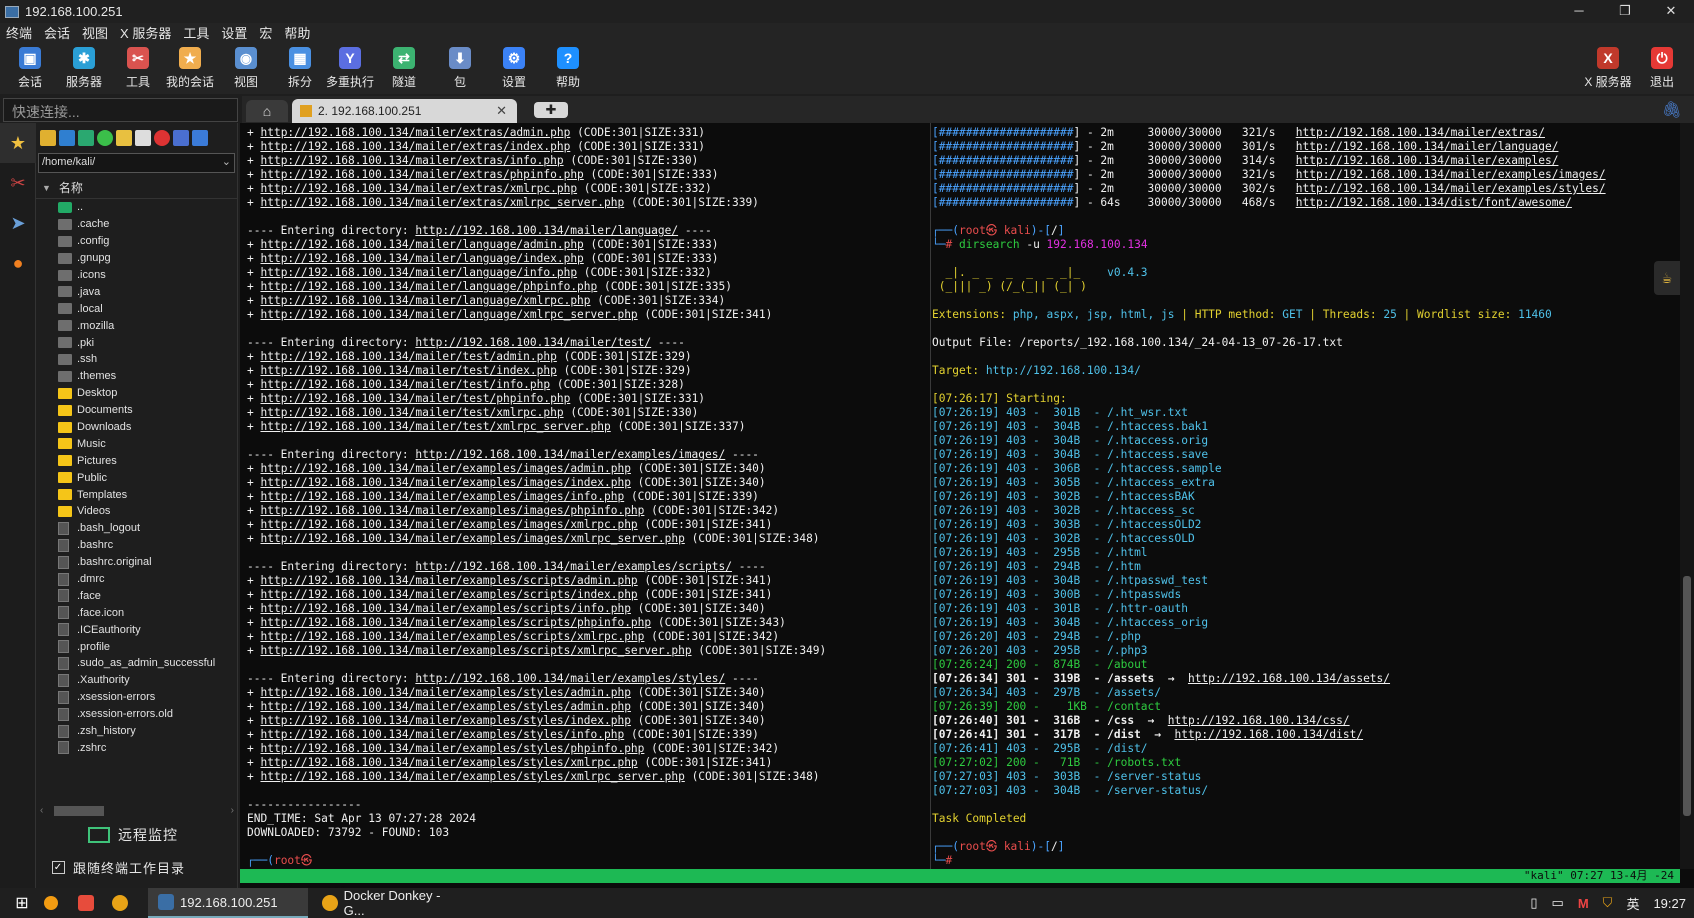 The image size is (1694, 918). What do you see at coordinates (48, 138) in the screenshot?
I see `folder-up-icon` at bounding box center [48, 138].